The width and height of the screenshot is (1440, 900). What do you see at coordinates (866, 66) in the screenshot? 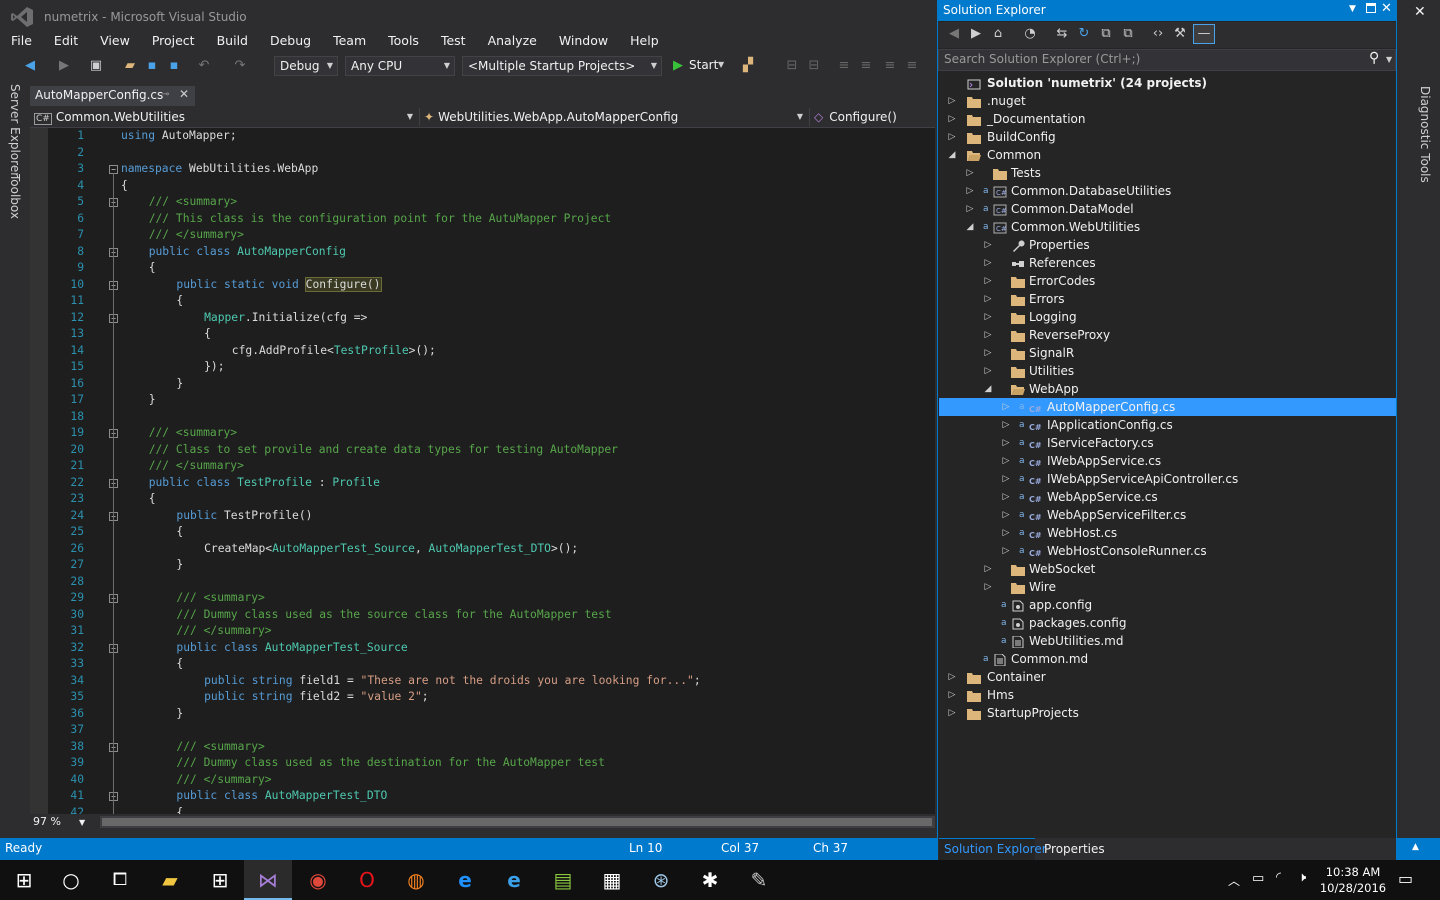
I see `indent-icon: ≡` at bounding box center [866, 66].